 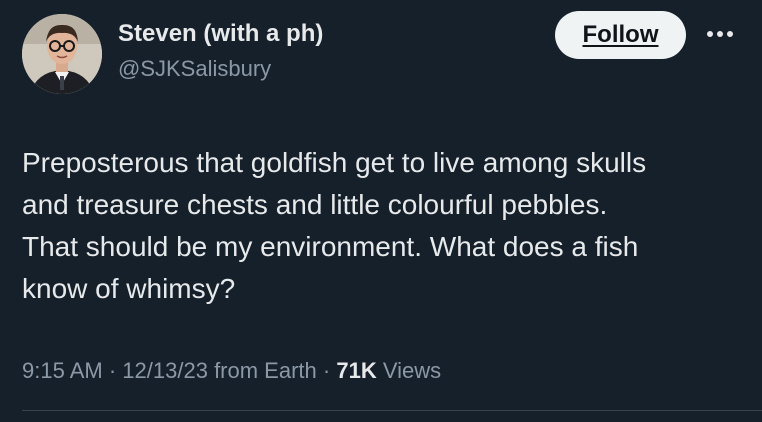 What do you see at coordinates (620, 35) in the screenshot?
I see `follow-button: Follow` at bounding box center [620, 35].